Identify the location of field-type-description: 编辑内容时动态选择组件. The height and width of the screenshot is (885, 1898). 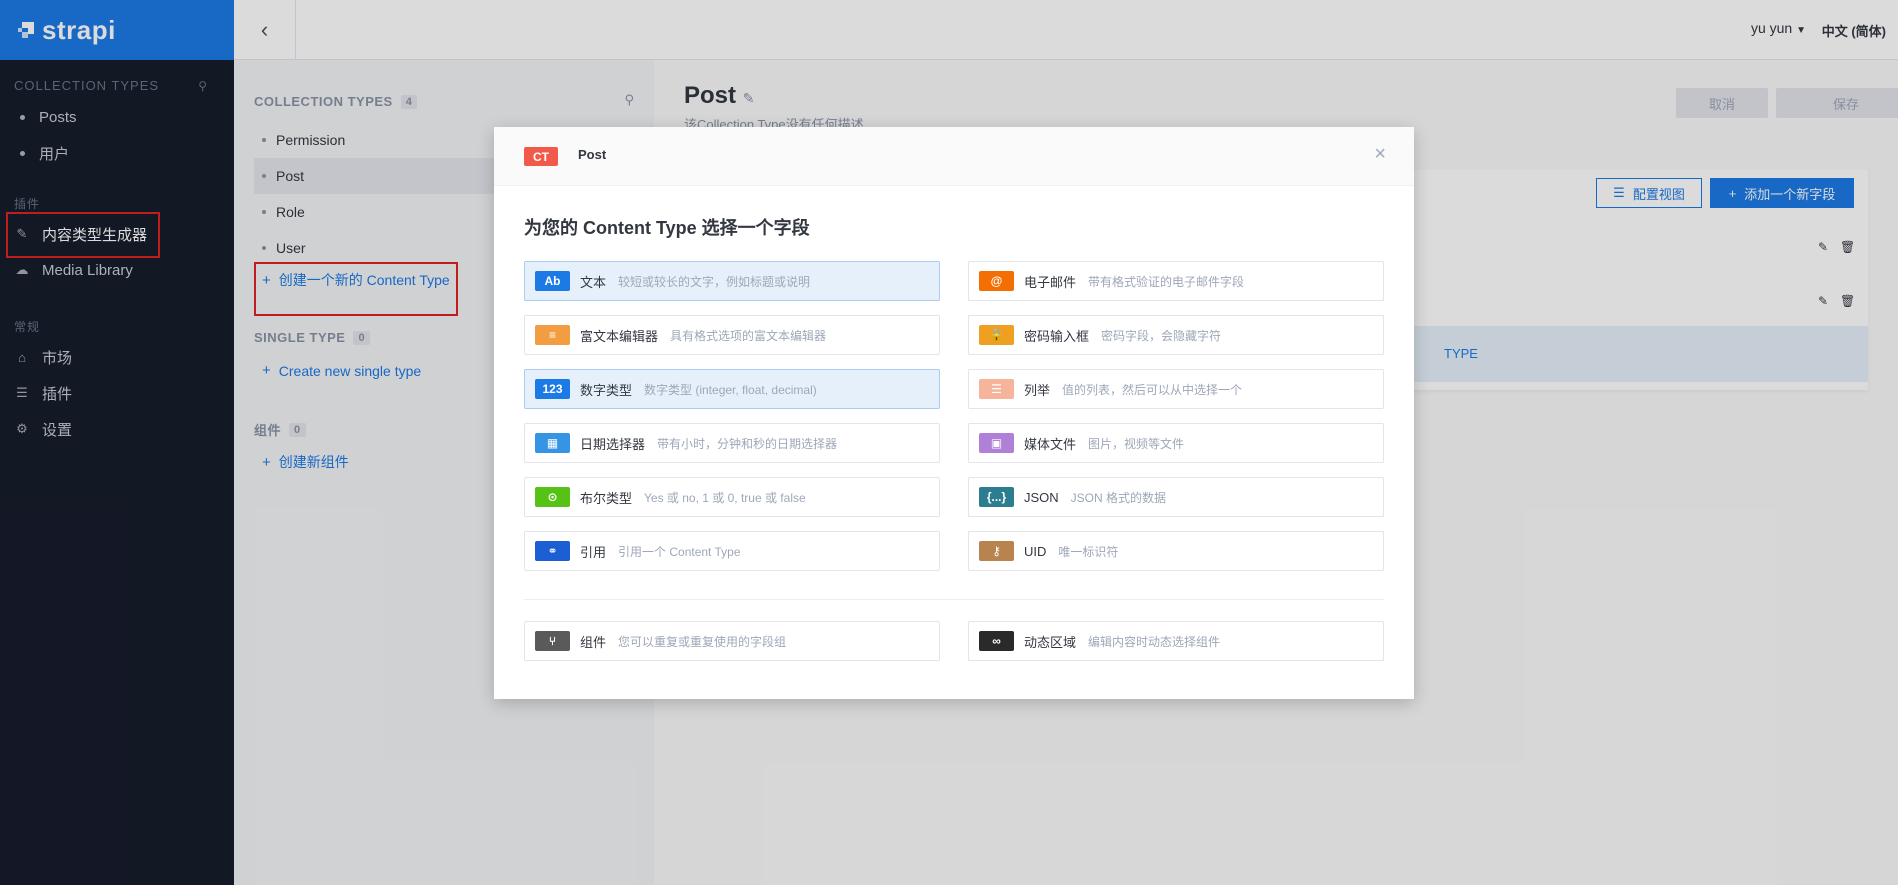
(1154, 641).